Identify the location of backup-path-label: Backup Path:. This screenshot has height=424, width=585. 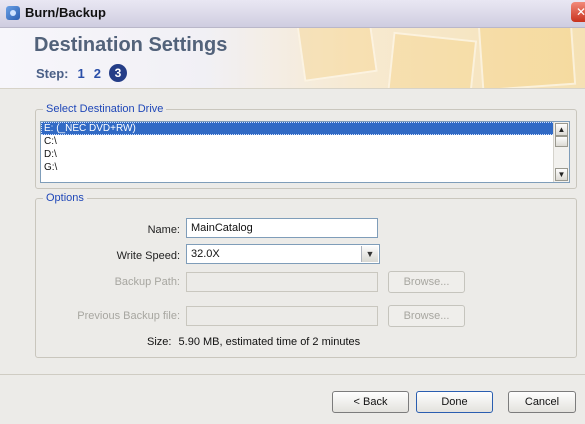
(147, 282).